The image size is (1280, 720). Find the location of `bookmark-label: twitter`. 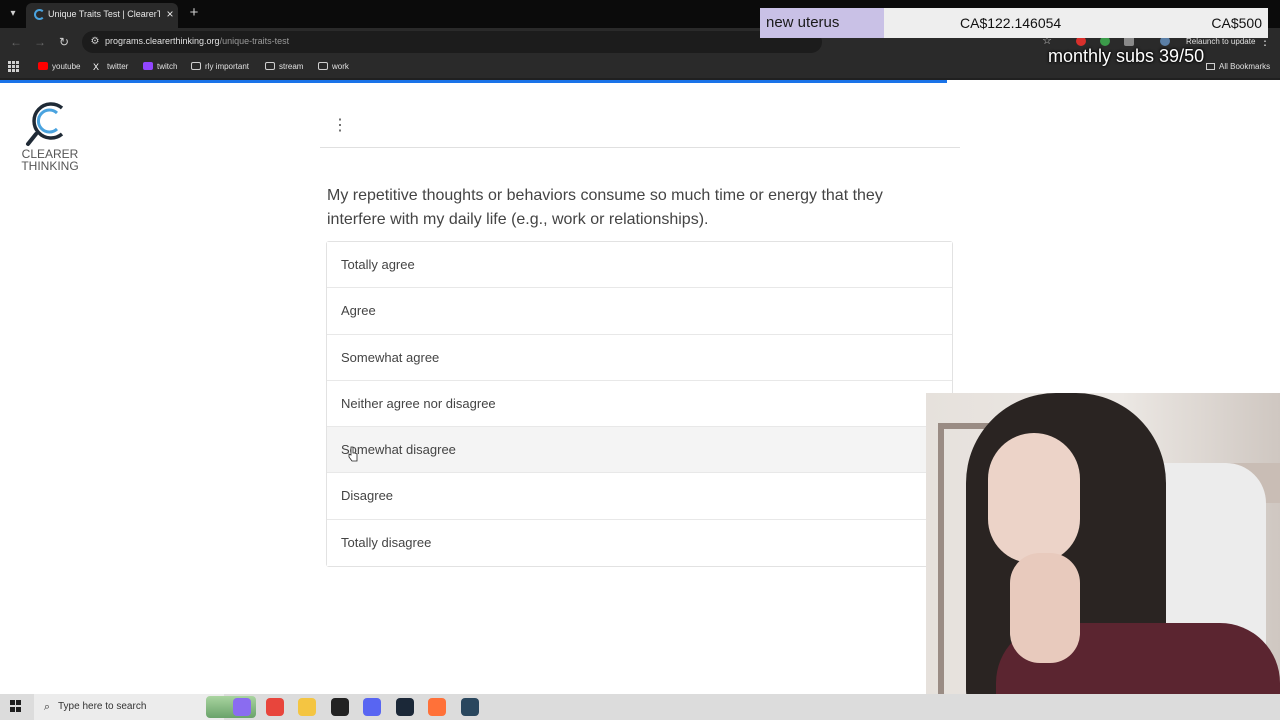

bookmark-label: twitter is located at coordinates (118, 66).